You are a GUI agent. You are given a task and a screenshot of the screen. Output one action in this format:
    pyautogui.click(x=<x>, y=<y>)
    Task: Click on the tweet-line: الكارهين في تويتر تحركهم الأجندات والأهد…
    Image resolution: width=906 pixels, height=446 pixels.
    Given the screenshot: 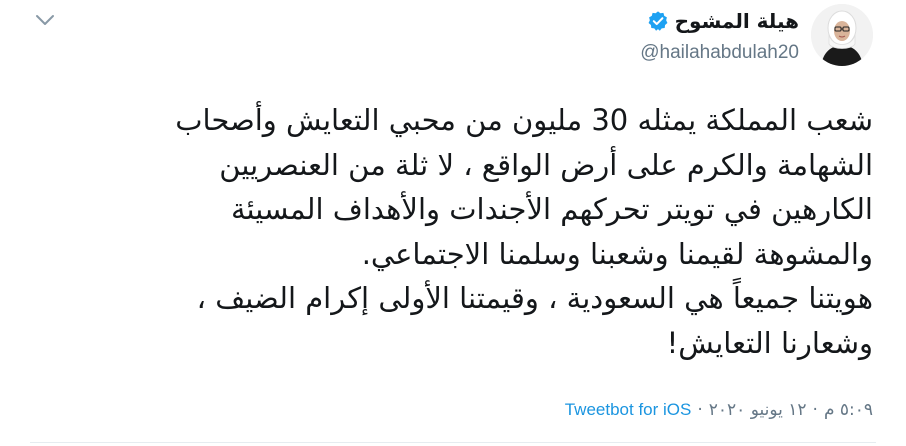 What is the action you would take?
    pyautogui.click(x=551, y=209)
    